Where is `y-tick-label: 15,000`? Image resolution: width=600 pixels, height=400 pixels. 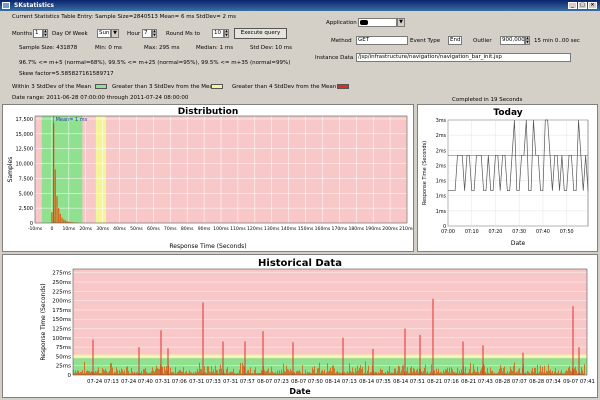
y-tick-label: 15,000 is located at coordinates (25, 135).